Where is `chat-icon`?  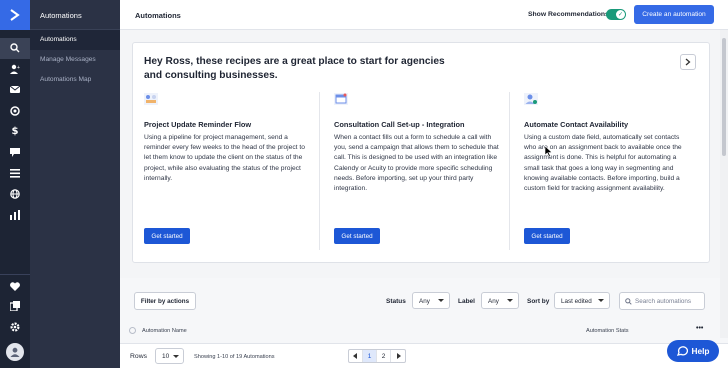
chat-icon is located at coordinates (682, 351).